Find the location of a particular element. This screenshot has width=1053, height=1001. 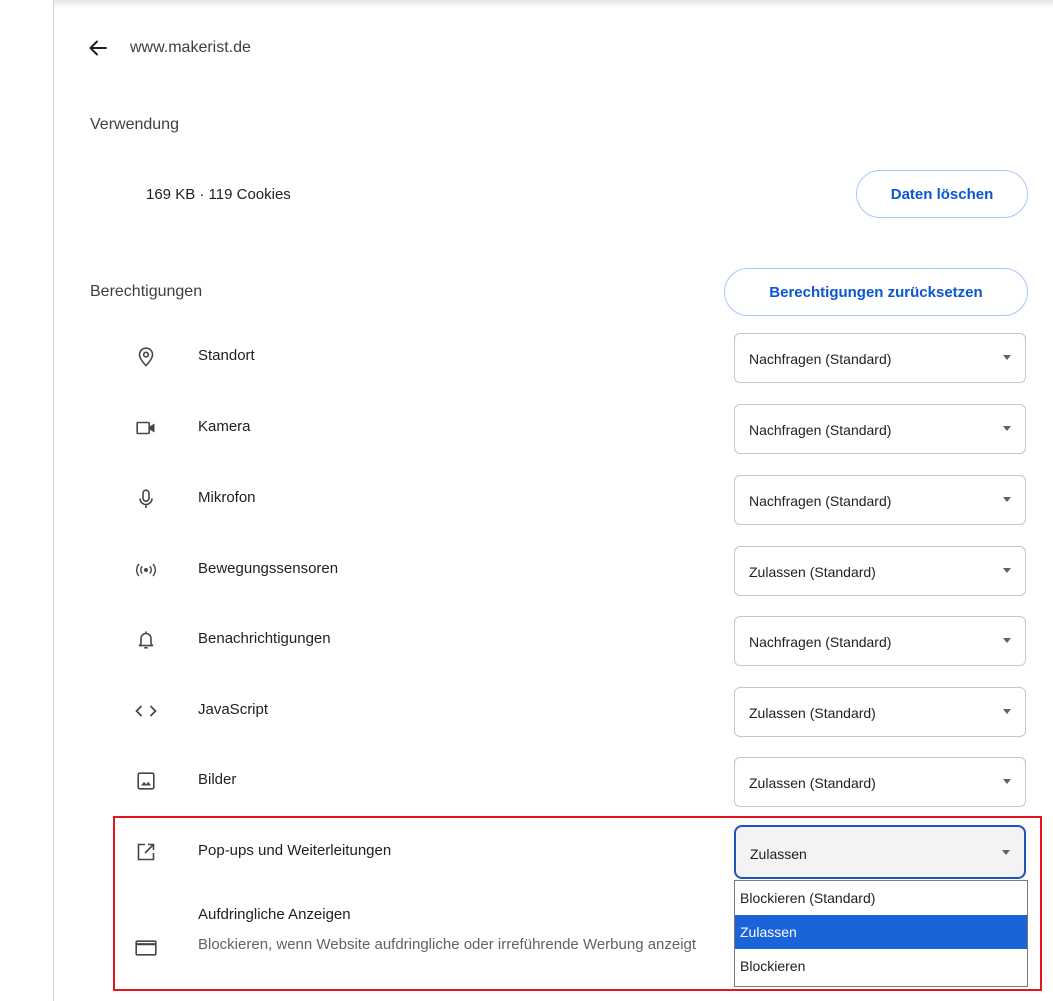

permission-row-javascript: JavaScript Zulassen (Standard) is located at coordinates (580, 712).